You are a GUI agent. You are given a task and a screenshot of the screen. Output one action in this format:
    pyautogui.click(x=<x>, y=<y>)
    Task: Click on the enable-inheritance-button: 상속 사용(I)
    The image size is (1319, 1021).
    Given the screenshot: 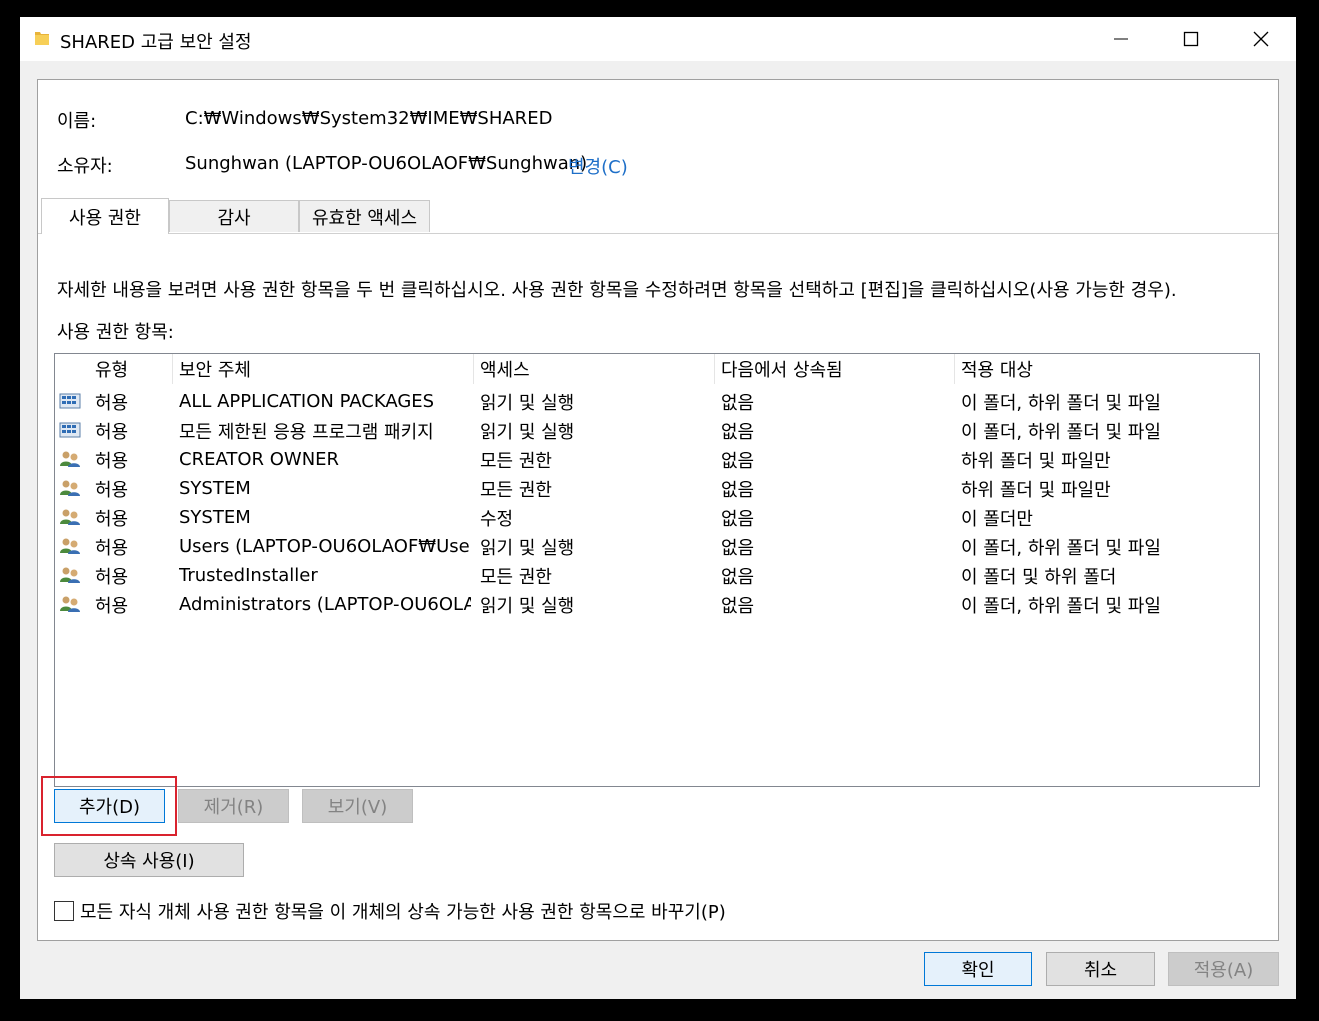 What is the action you would take?
    pyautogui.click(x=149, y=860)
    